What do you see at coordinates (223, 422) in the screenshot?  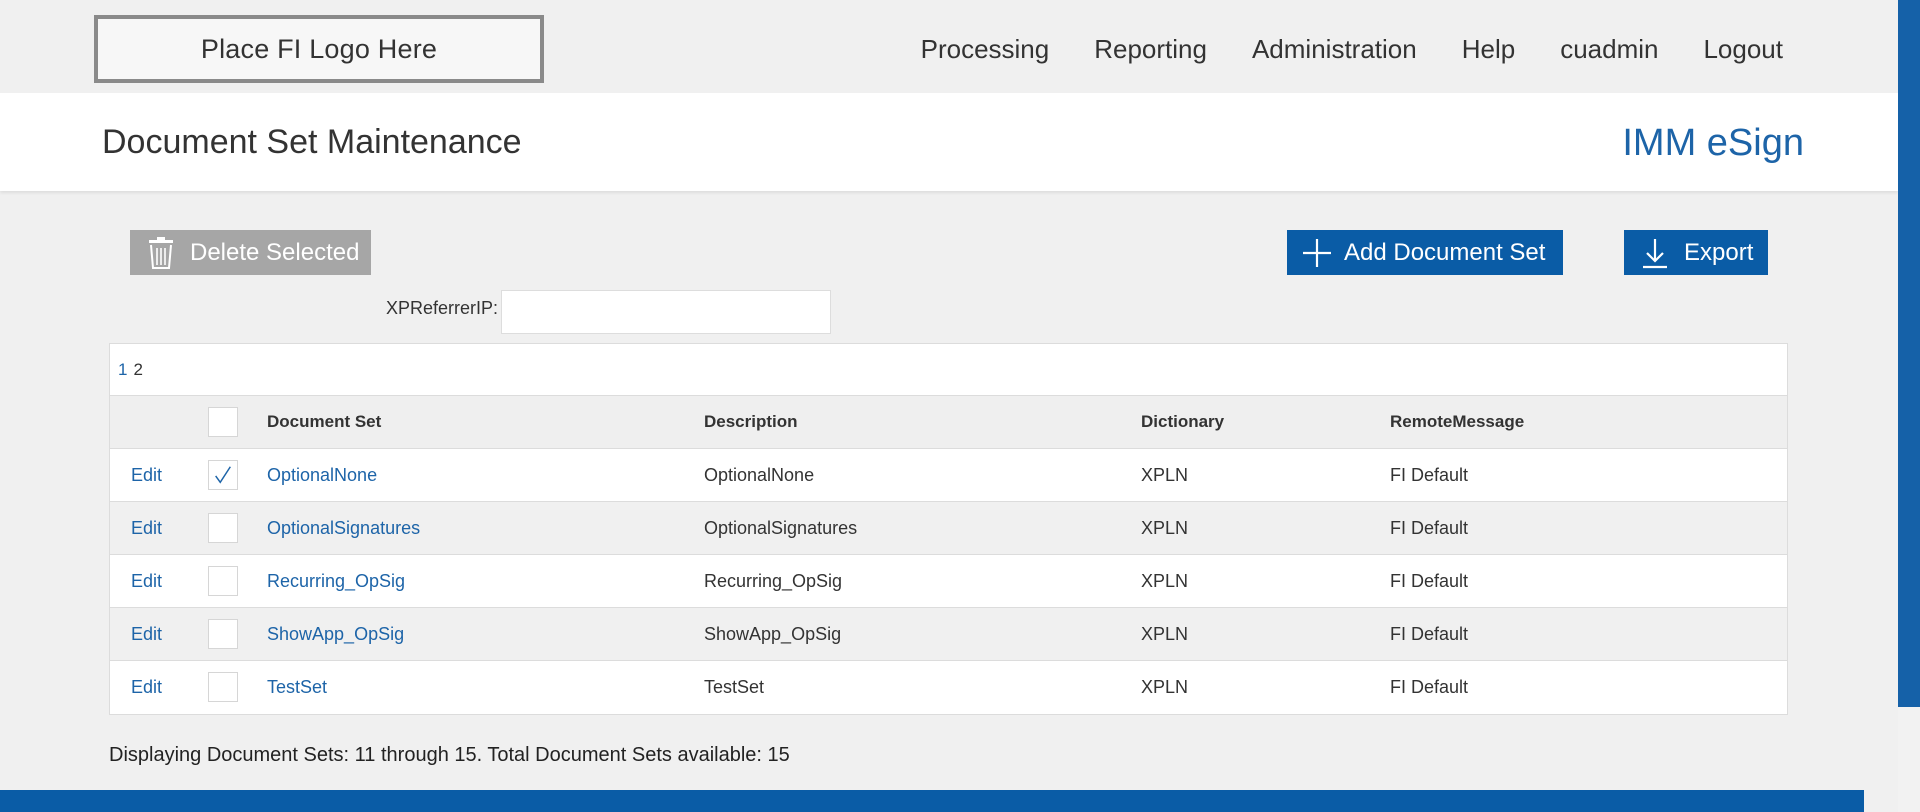 I see `select-all-checkbox` at bounding box center [223, 422].